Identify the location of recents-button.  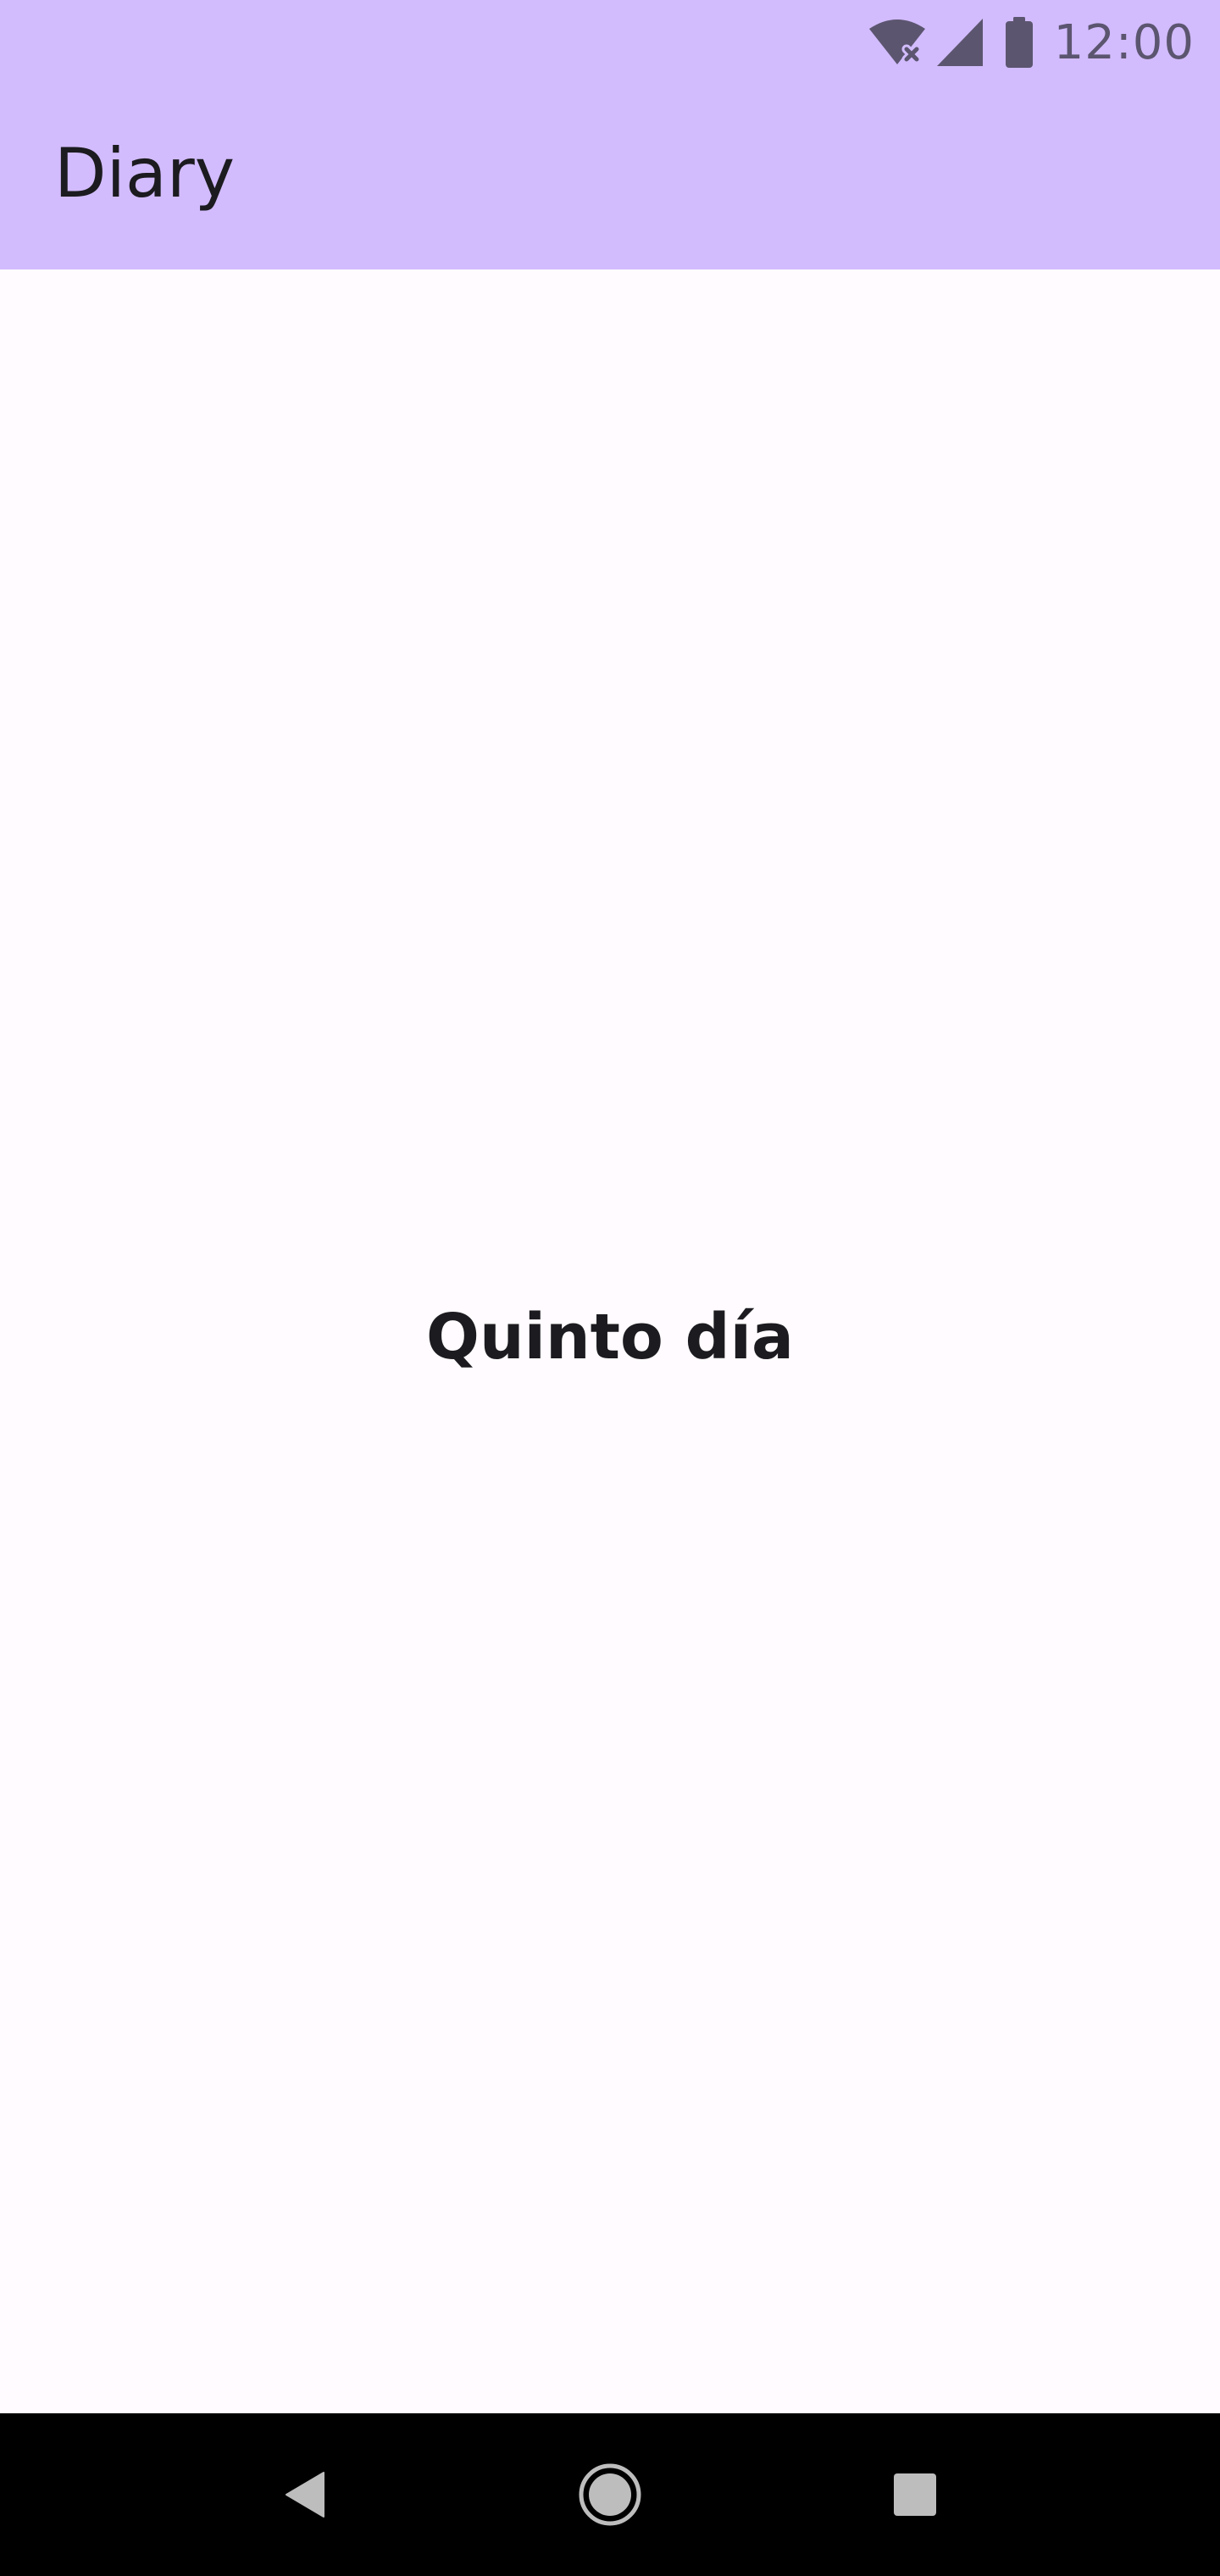
(915, 2494).